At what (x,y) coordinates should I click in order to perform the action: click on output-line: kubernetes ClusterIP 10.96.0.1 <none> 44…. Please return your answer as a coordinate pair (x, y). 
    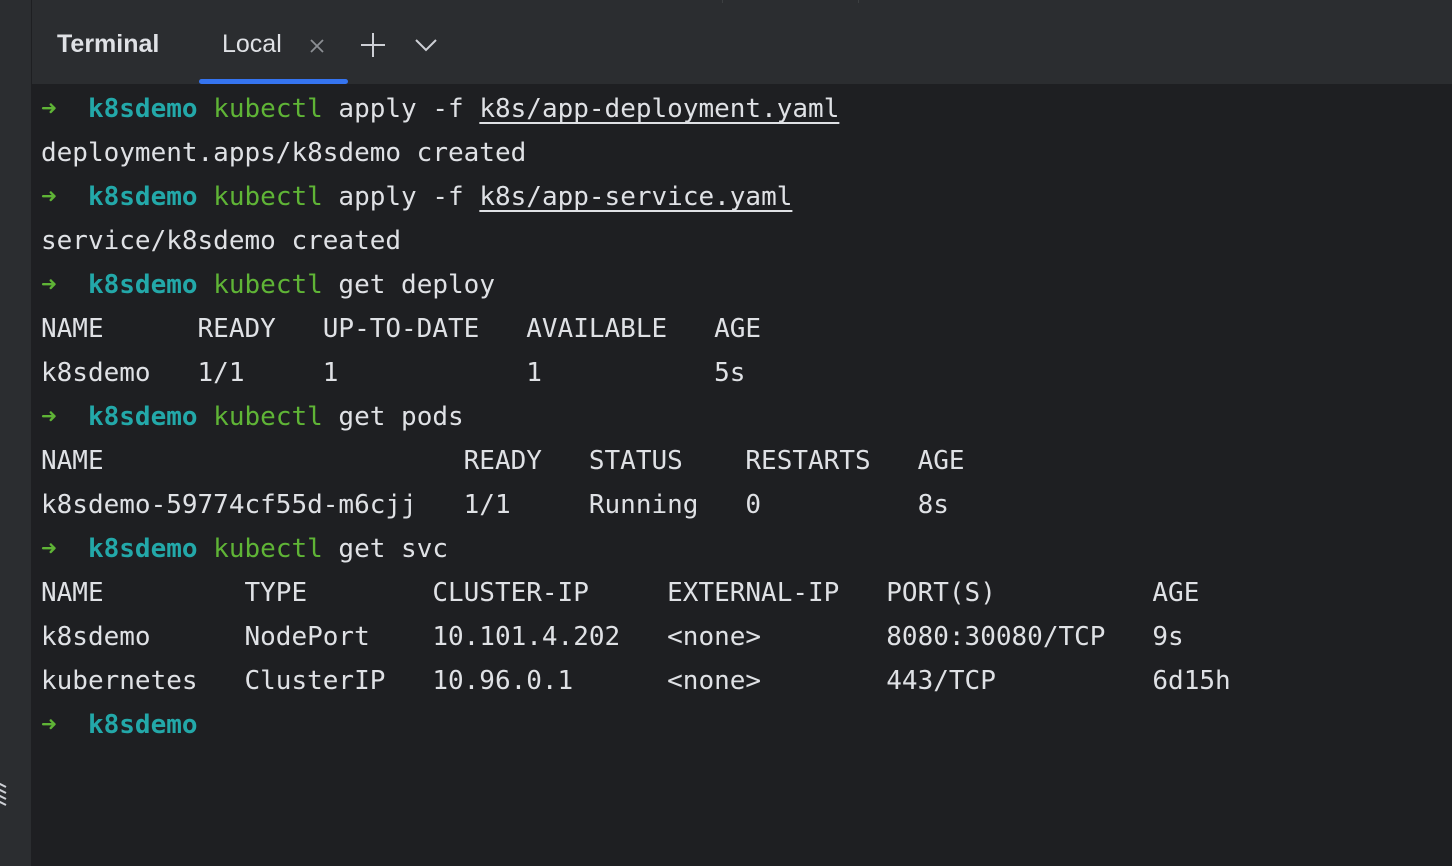
    Looking at the image, I should click on (636, 681).